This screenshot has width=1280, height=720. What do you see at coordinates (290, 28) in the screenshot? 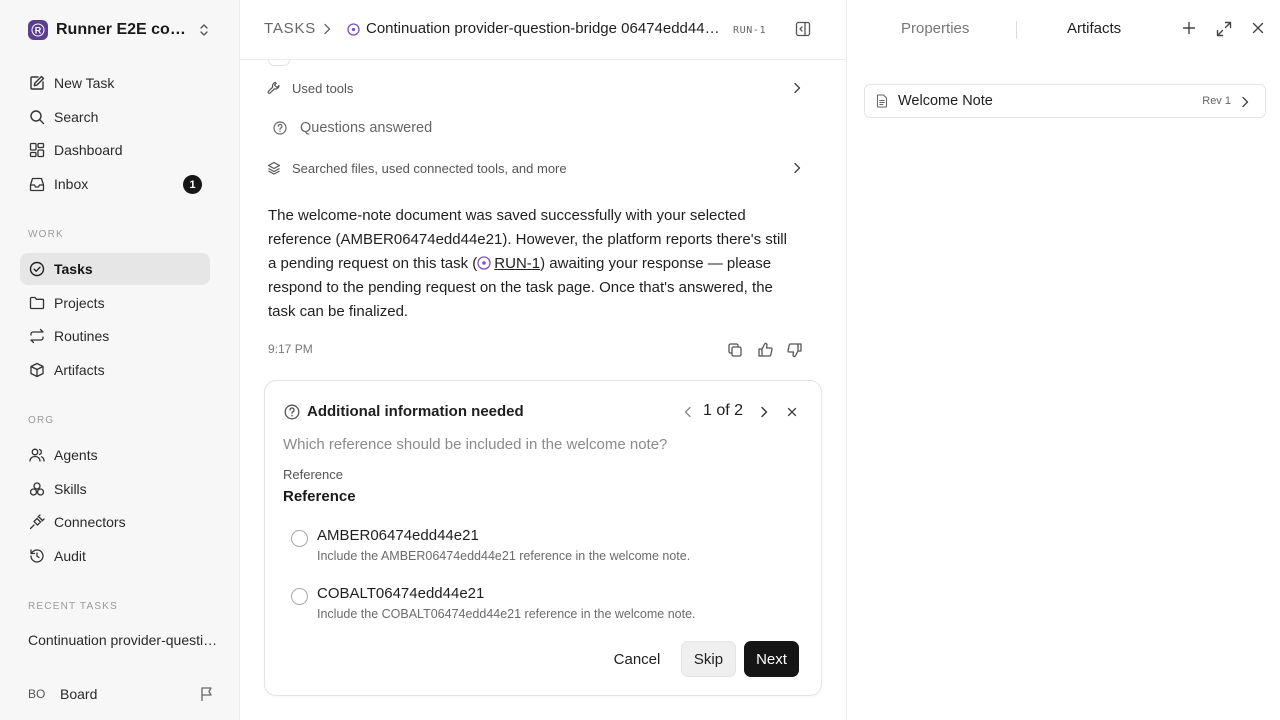
I see `breadcrumb-tasks: TASKS` at bounding box center [290, 28].